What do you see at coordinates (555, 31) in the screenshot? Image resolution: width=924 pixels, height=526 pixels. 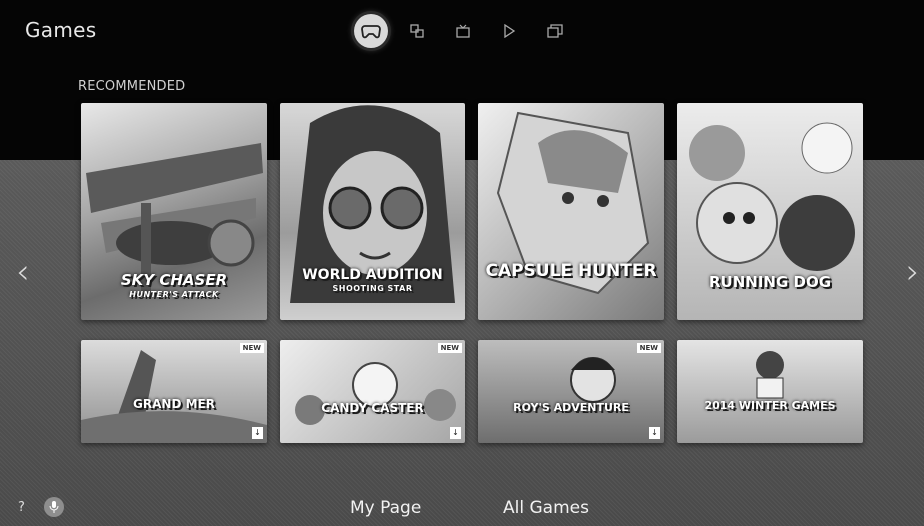 I see `multi-screen-icon` at bounding box center [555, 31].